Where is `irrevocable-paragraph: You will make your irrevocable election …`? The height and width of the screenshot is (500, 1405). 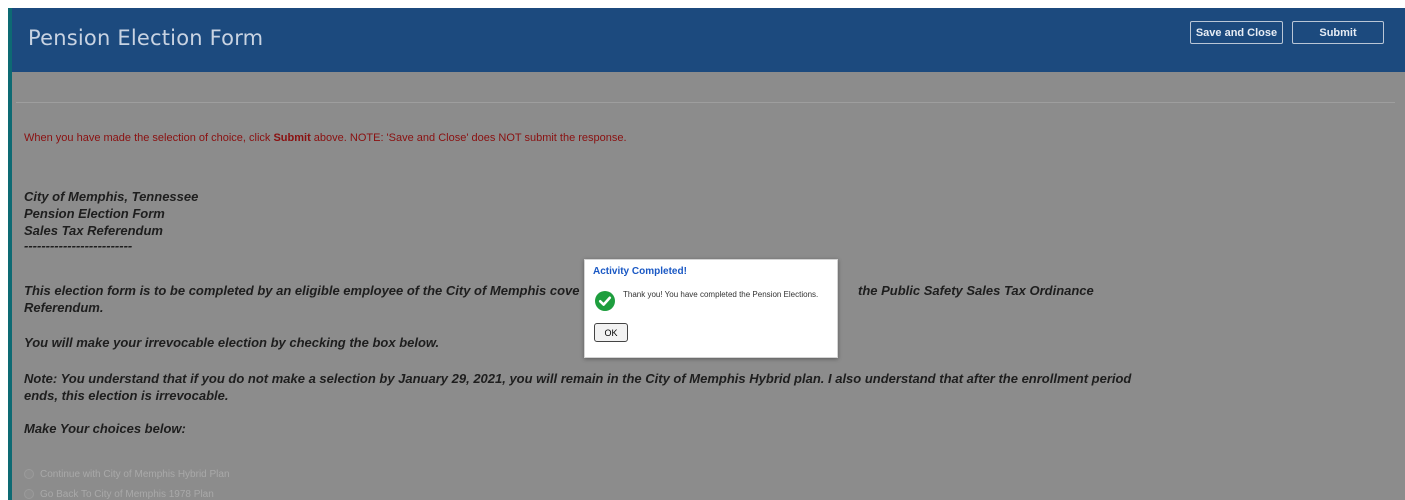
irrevocable-paragraph: You will make your irrevocable election … is located at coordinates (232, 342).